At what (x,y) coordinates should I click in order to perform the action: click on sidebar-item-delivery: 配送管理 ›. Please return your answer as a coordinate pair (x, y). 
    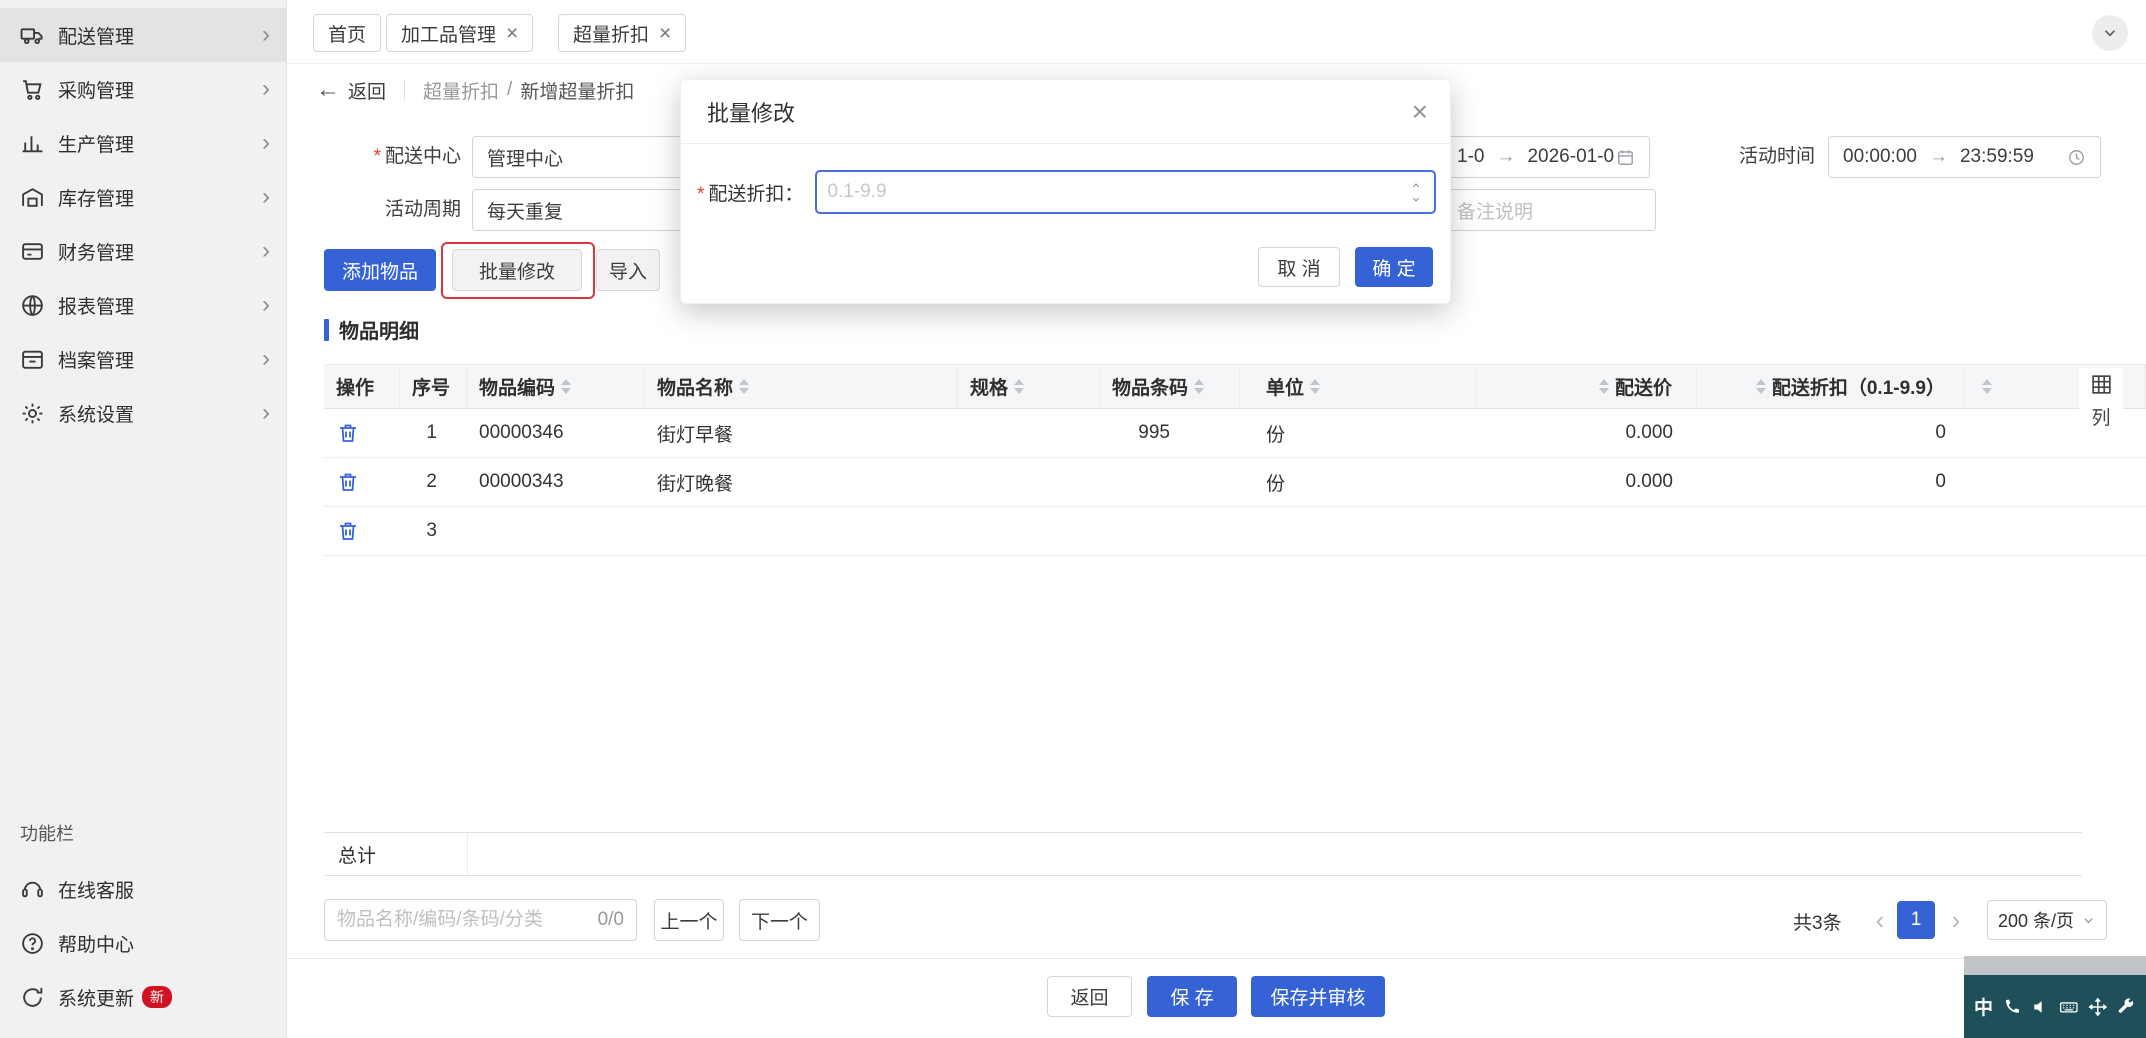
    Looking at the image, I should click on (143, 35).